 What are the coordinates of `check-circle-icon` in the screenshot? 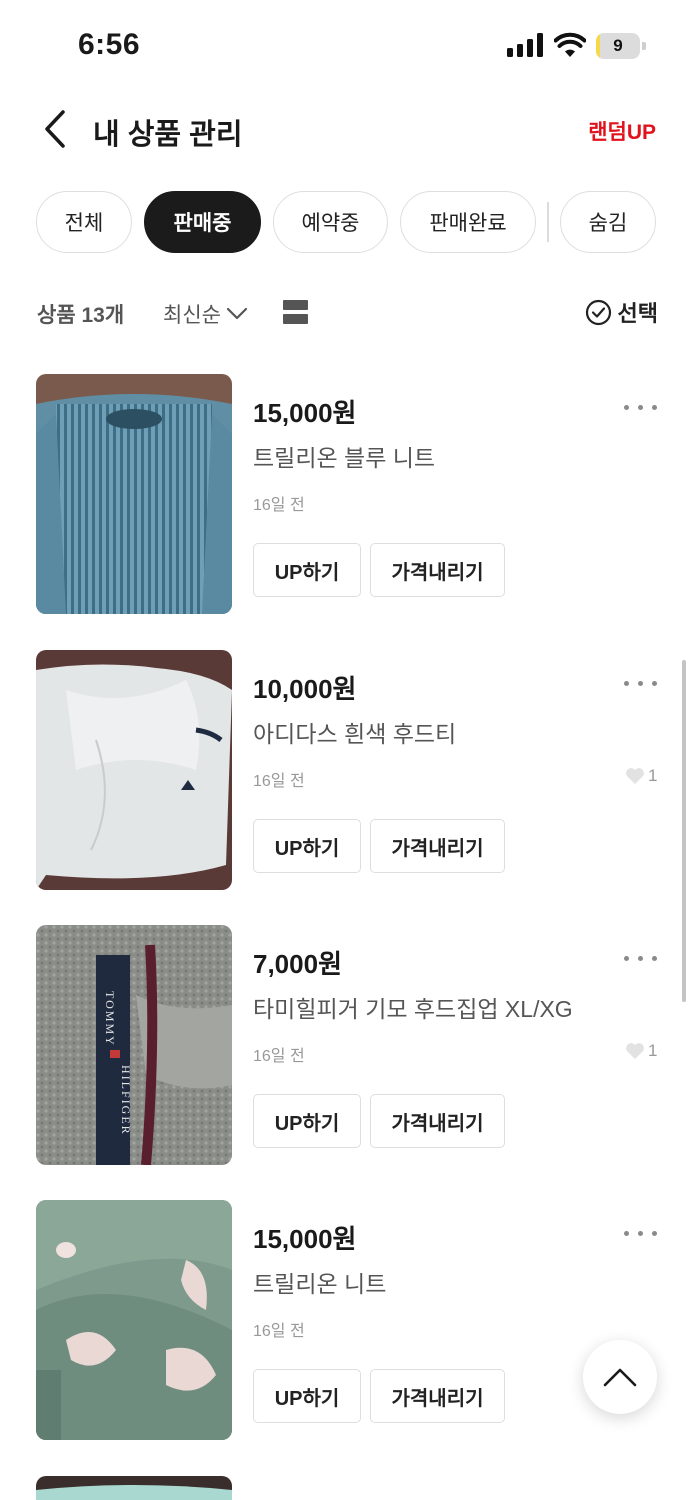 It's located at (598, 312).